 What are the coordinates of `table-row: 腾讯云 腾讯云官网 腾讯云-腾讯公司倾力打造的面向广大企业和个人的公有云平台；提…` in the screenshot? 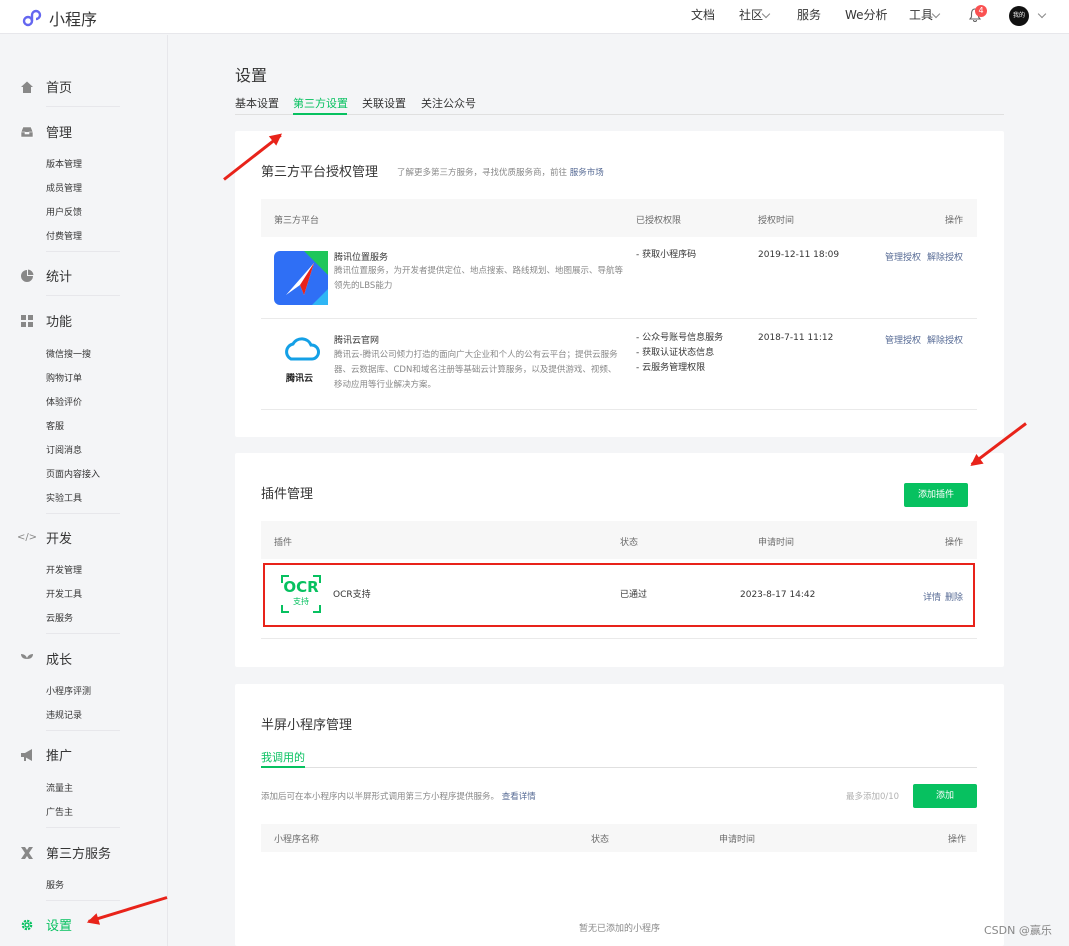 It's located at (619, 364).